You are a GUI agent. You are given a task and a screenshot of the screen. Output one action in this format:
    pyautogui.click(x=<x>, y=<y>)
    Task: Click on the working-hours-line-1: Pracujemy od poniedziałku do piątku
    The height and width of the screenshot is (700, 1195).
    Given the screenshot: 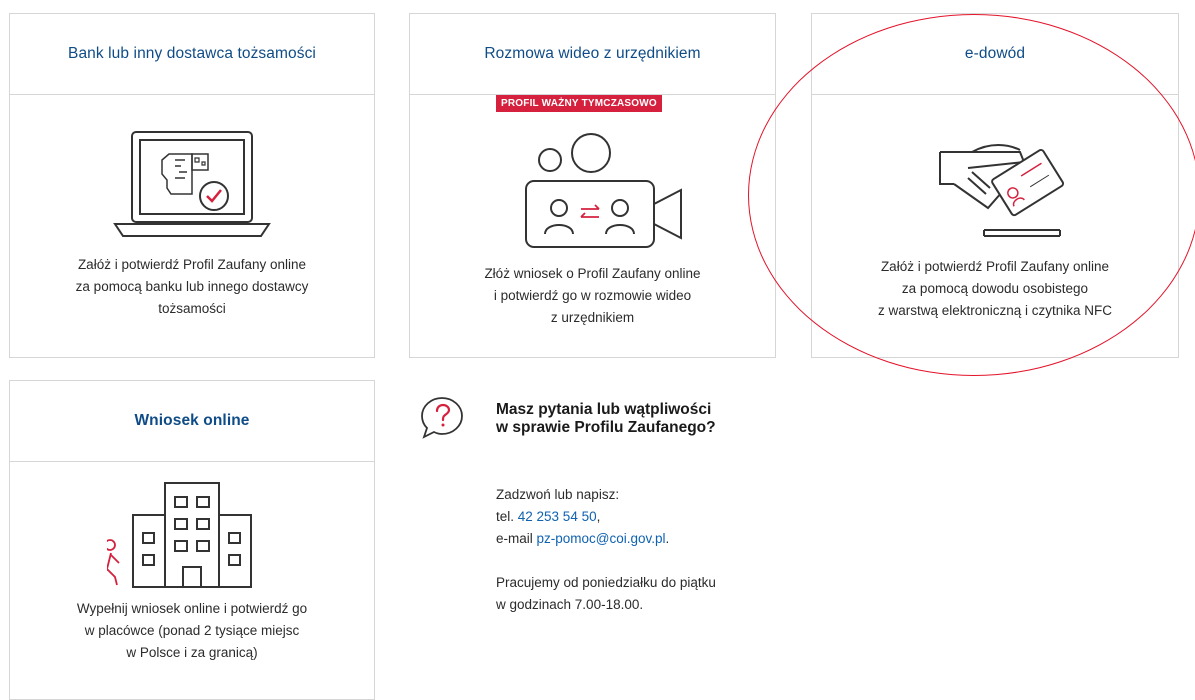 What is the action you would take?
    pyautogui.click(x=606, y=582)
    